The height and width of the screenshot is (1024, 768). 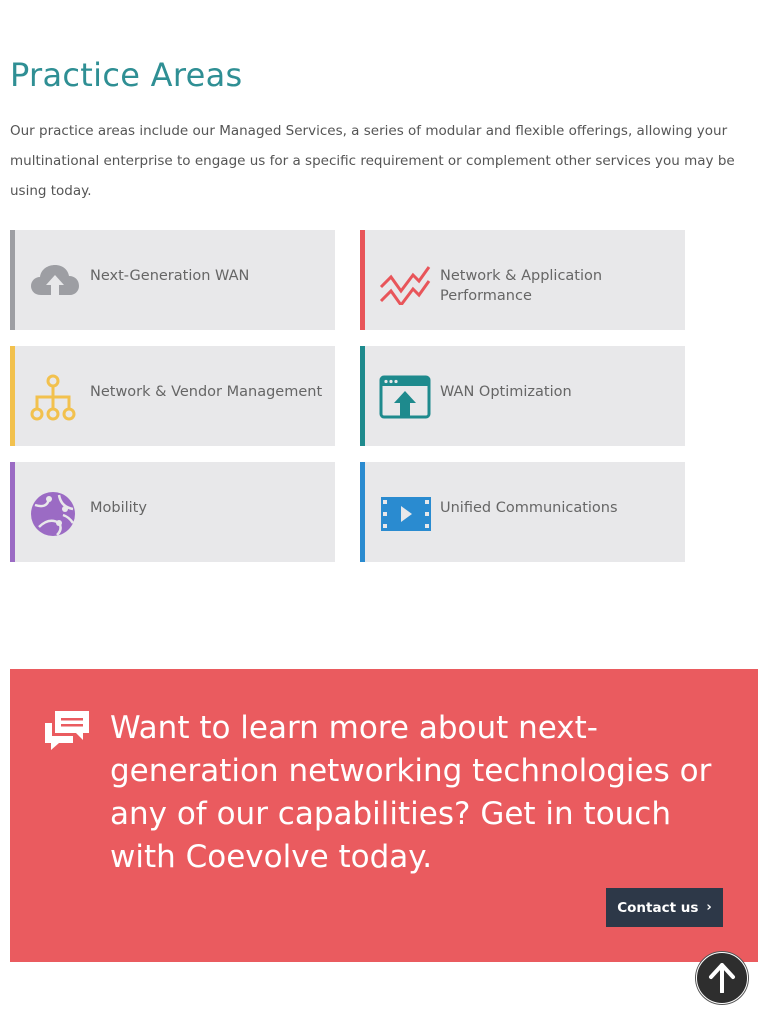 What do you see at coordinates (55, 397) in the screenshot?
I see `hierarchy-icon` at bounding box center [55, 397].